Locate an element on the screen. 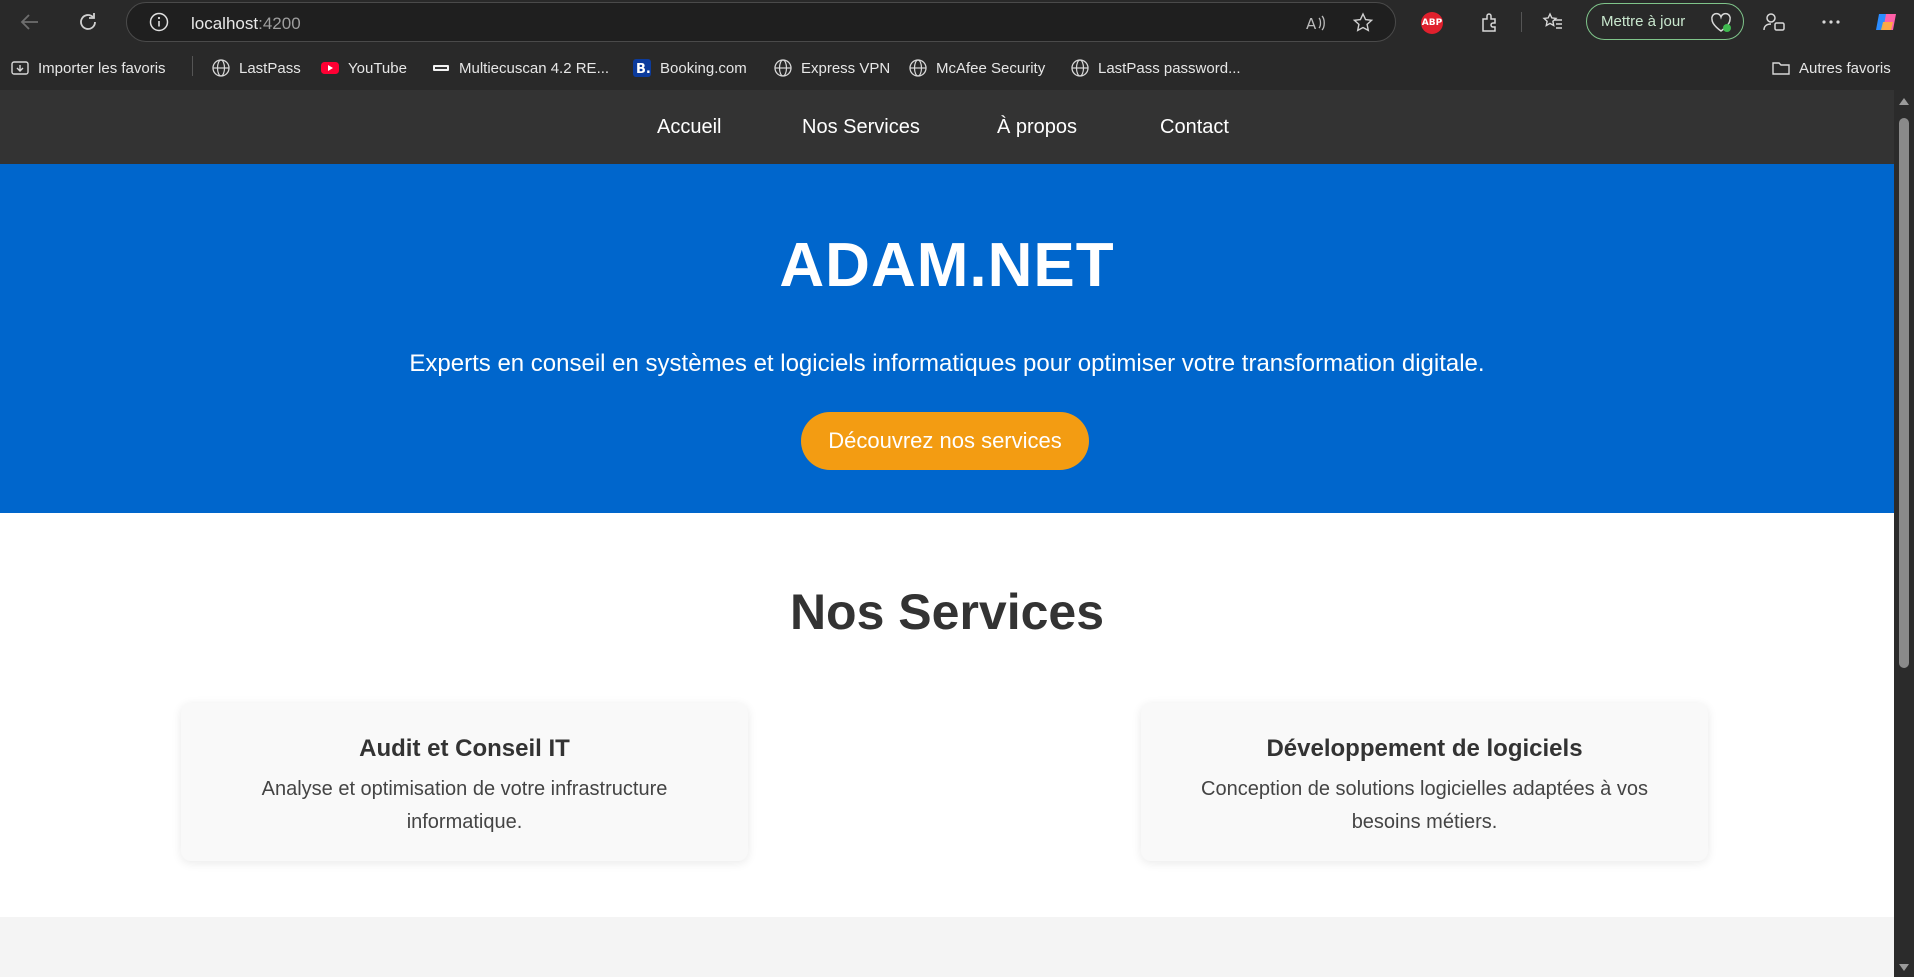  bookmark-youtube: YouTube is located at coordinates (363, 68).